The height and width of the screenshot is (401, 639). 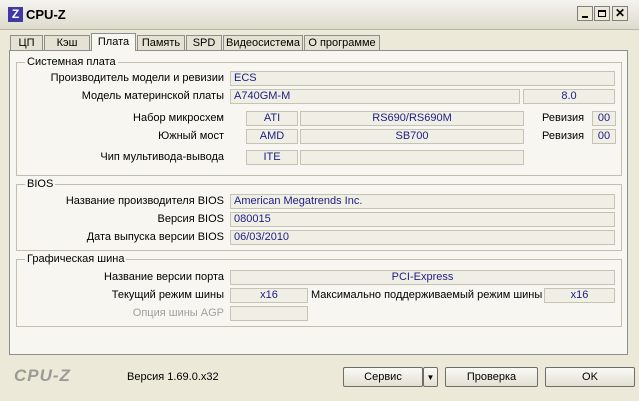 I want to click on tab-cpu: ЦП, so click(x=26, y=42).